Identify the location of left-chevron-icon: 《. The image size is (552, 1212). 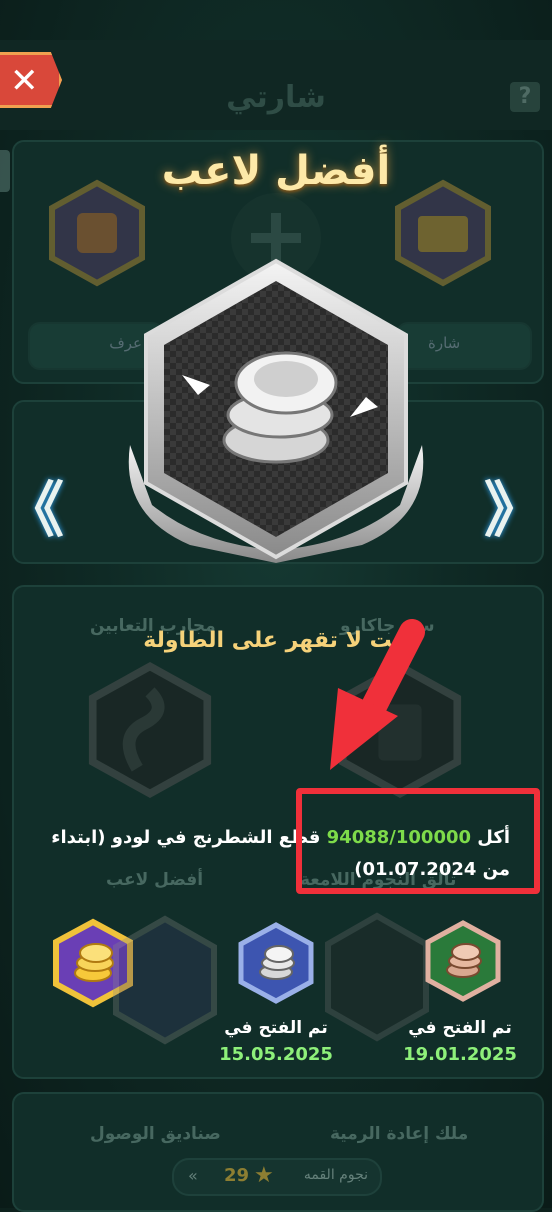
(34, 505).